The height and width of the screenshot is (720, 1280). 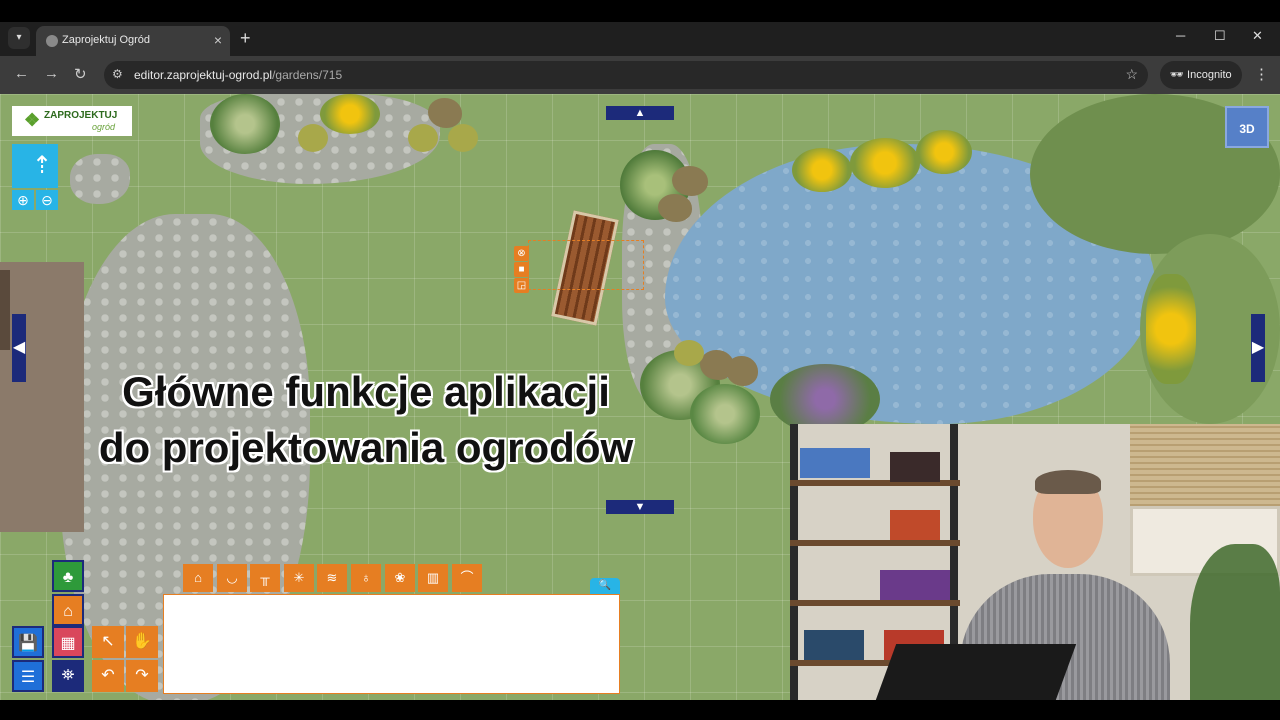 What do you see at coordinates (1220, 36) in the screenshot?
I see `maximize-icon: ☐` at bounding box center [1220, 36].